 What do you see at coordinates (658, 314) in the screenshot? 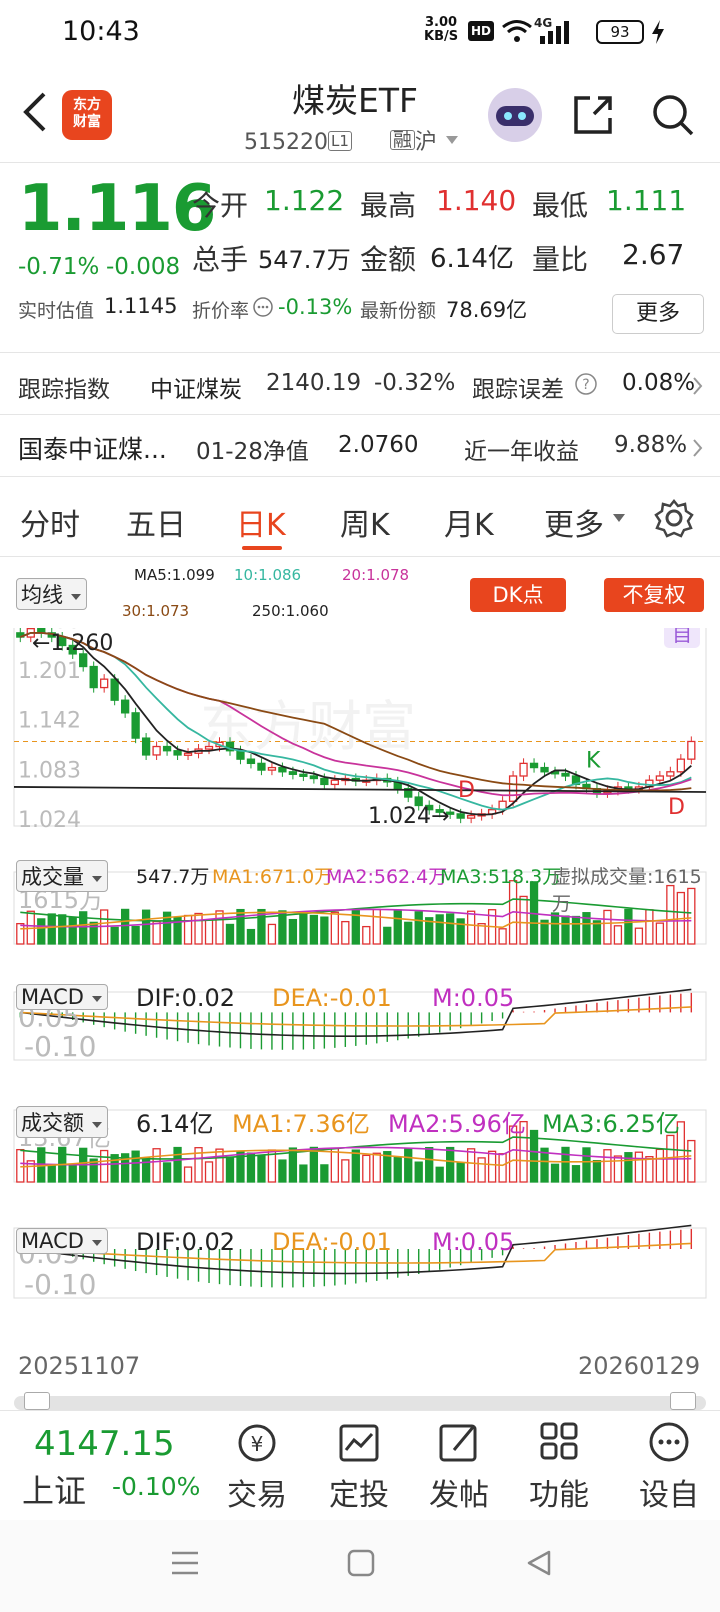
I see `more-button: 更多` at bounding box center [658, 314].